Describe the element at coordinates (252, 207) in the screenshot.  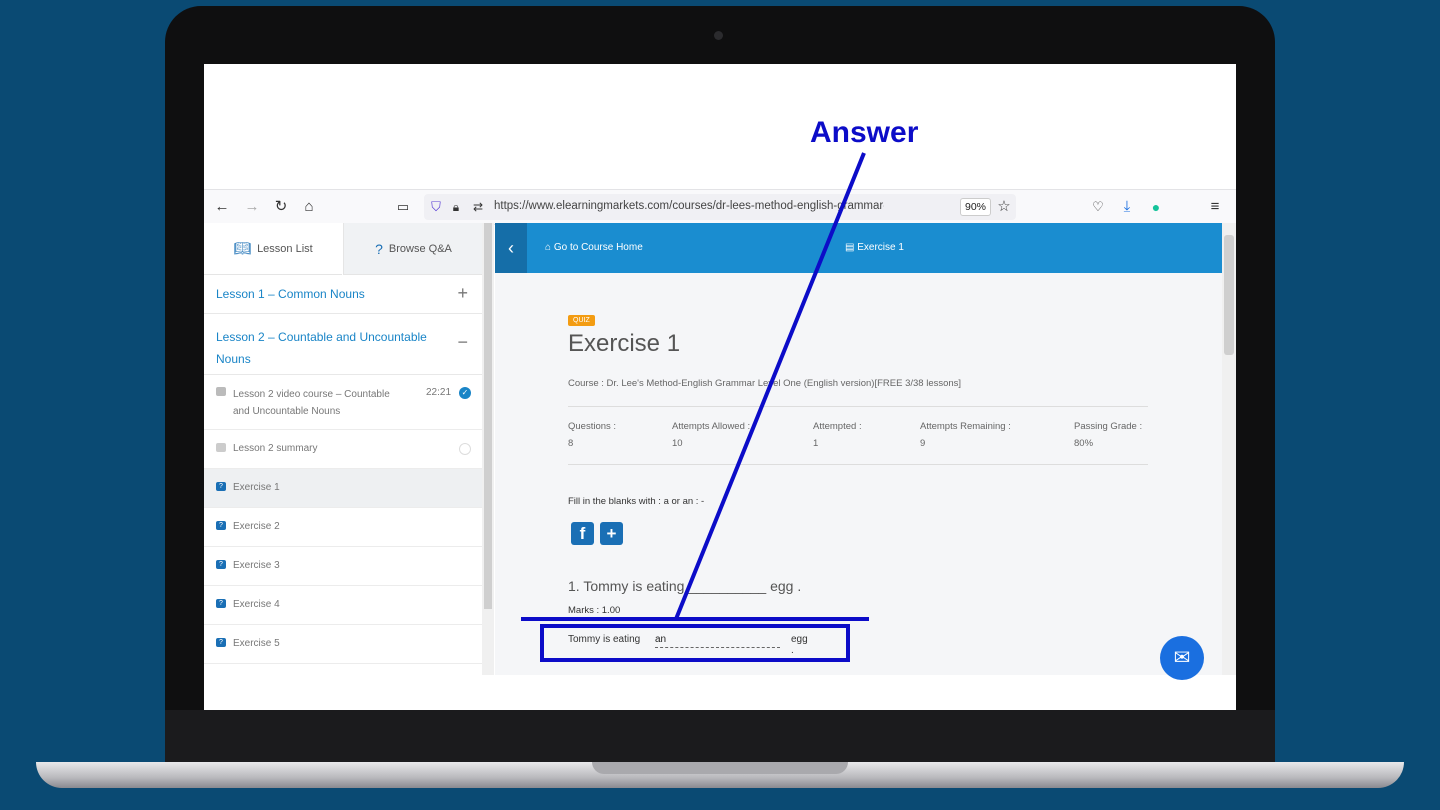
I see `forward-arrow-icon: →` at that location.